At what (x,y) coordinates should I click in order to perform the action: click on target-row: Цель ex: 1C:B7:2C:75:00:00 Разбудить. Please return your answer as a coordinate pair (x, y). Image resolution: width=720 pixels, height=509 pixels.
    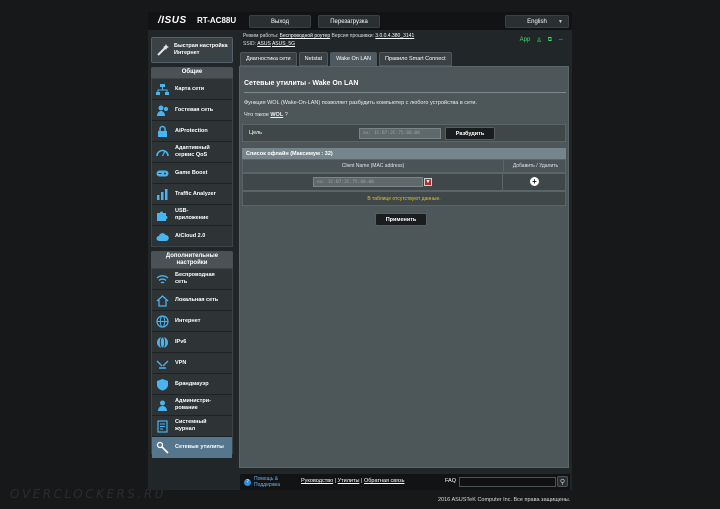
    Looking at the image, I should click on (404, 133).